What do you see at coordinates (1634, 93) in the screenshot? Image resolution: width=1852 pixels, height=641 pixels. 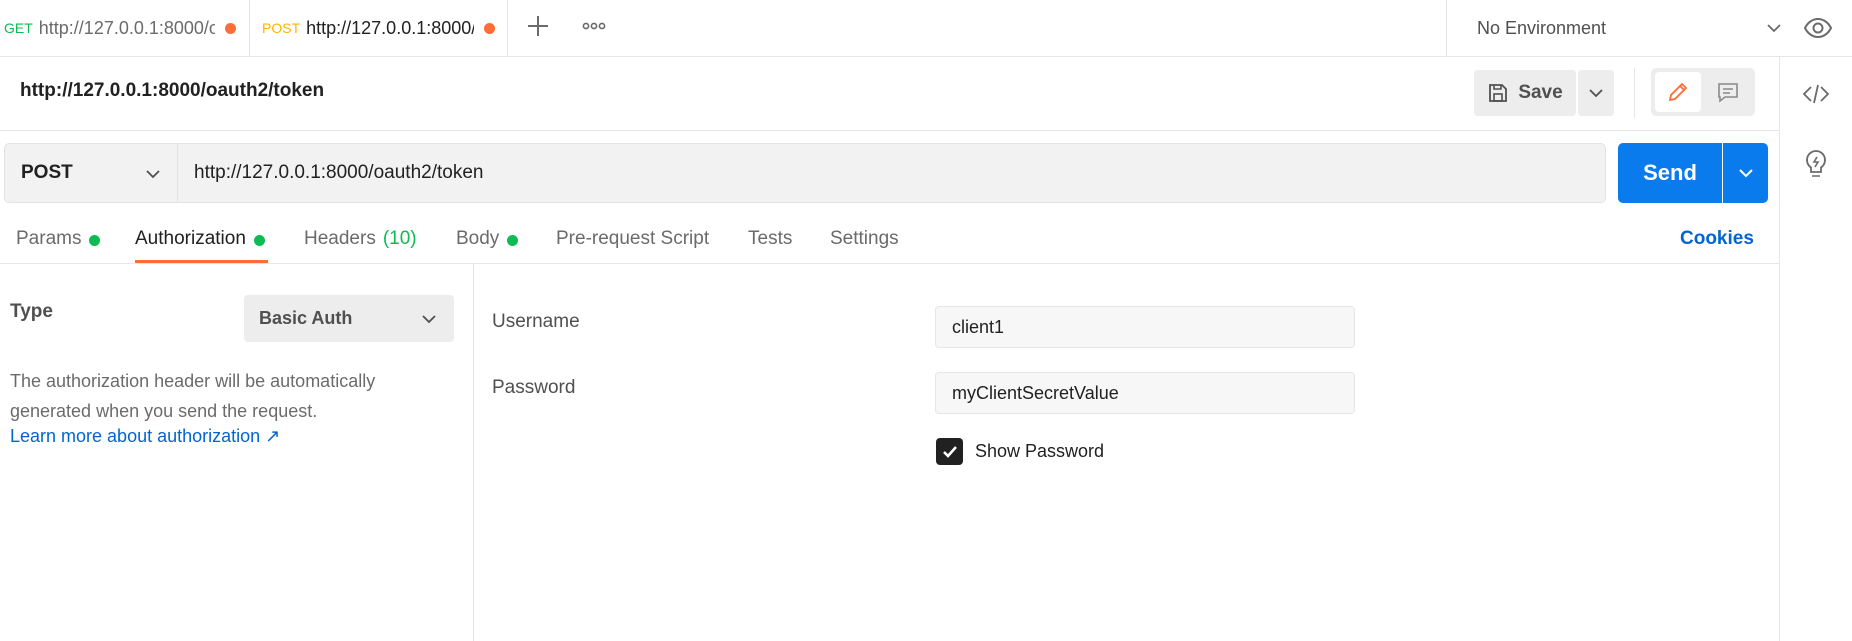 I see `toolbar-divider` at bounding box center [1634, 93].